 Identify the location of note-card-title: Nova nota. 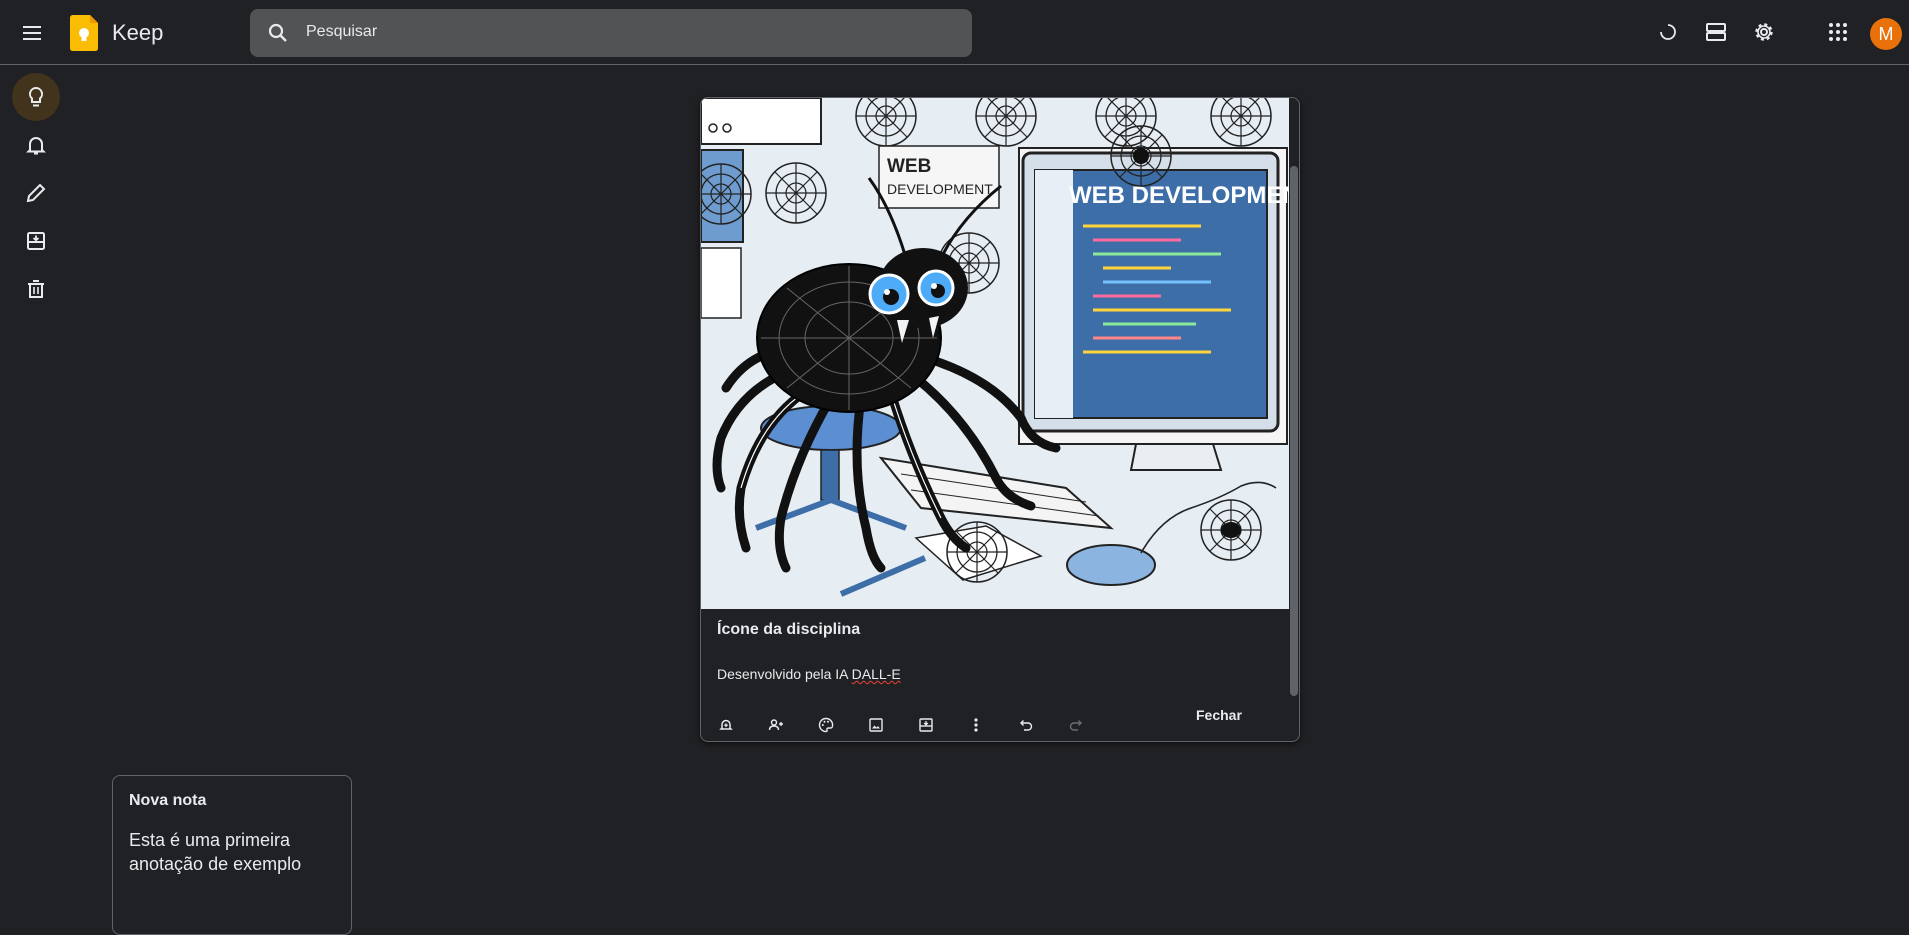
(168, 800).